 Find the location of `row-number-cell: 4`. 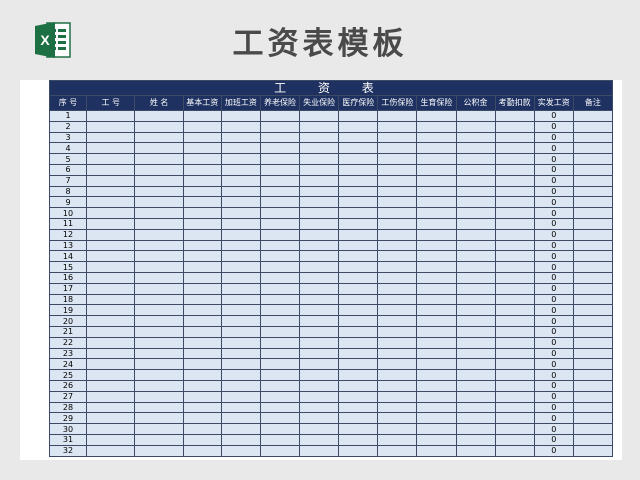

row-number-cell: 4 is located at coordinates (68, 148).